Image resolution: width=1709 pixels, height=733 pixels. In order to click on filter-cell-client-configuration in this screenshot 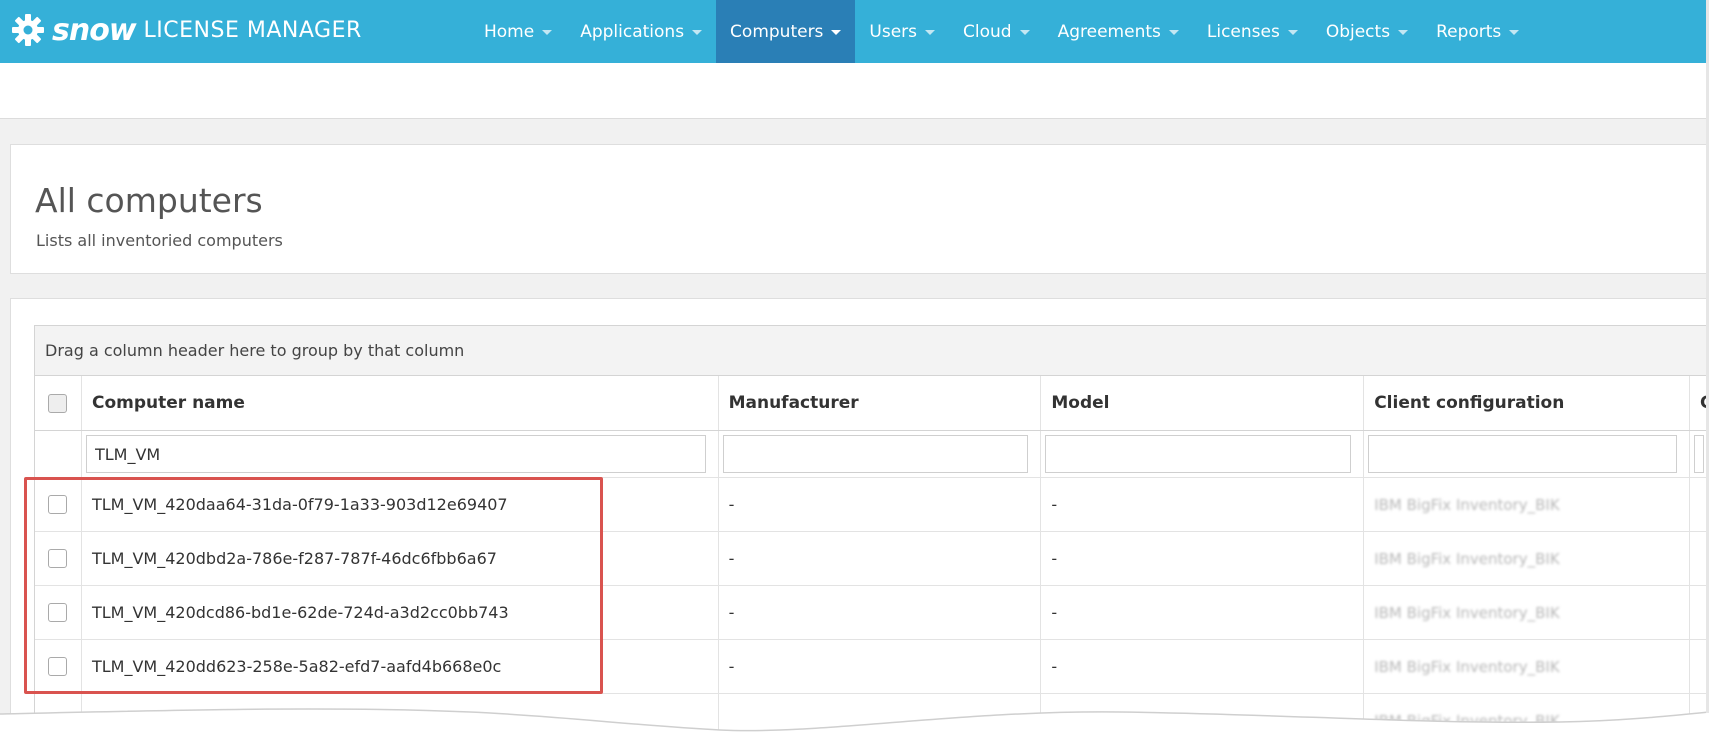, I will do `click(1527, 454)`.